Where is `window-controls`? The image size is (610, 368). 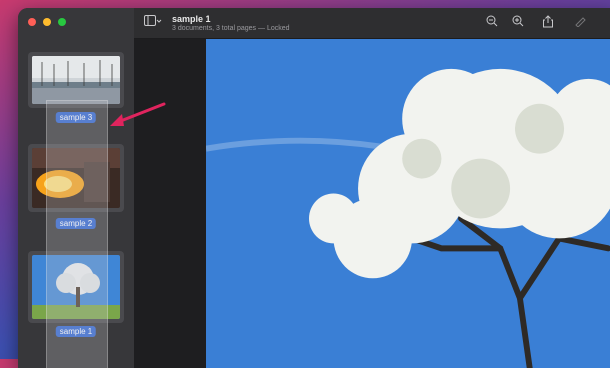 window-controls is located at coordinates (47, 22).